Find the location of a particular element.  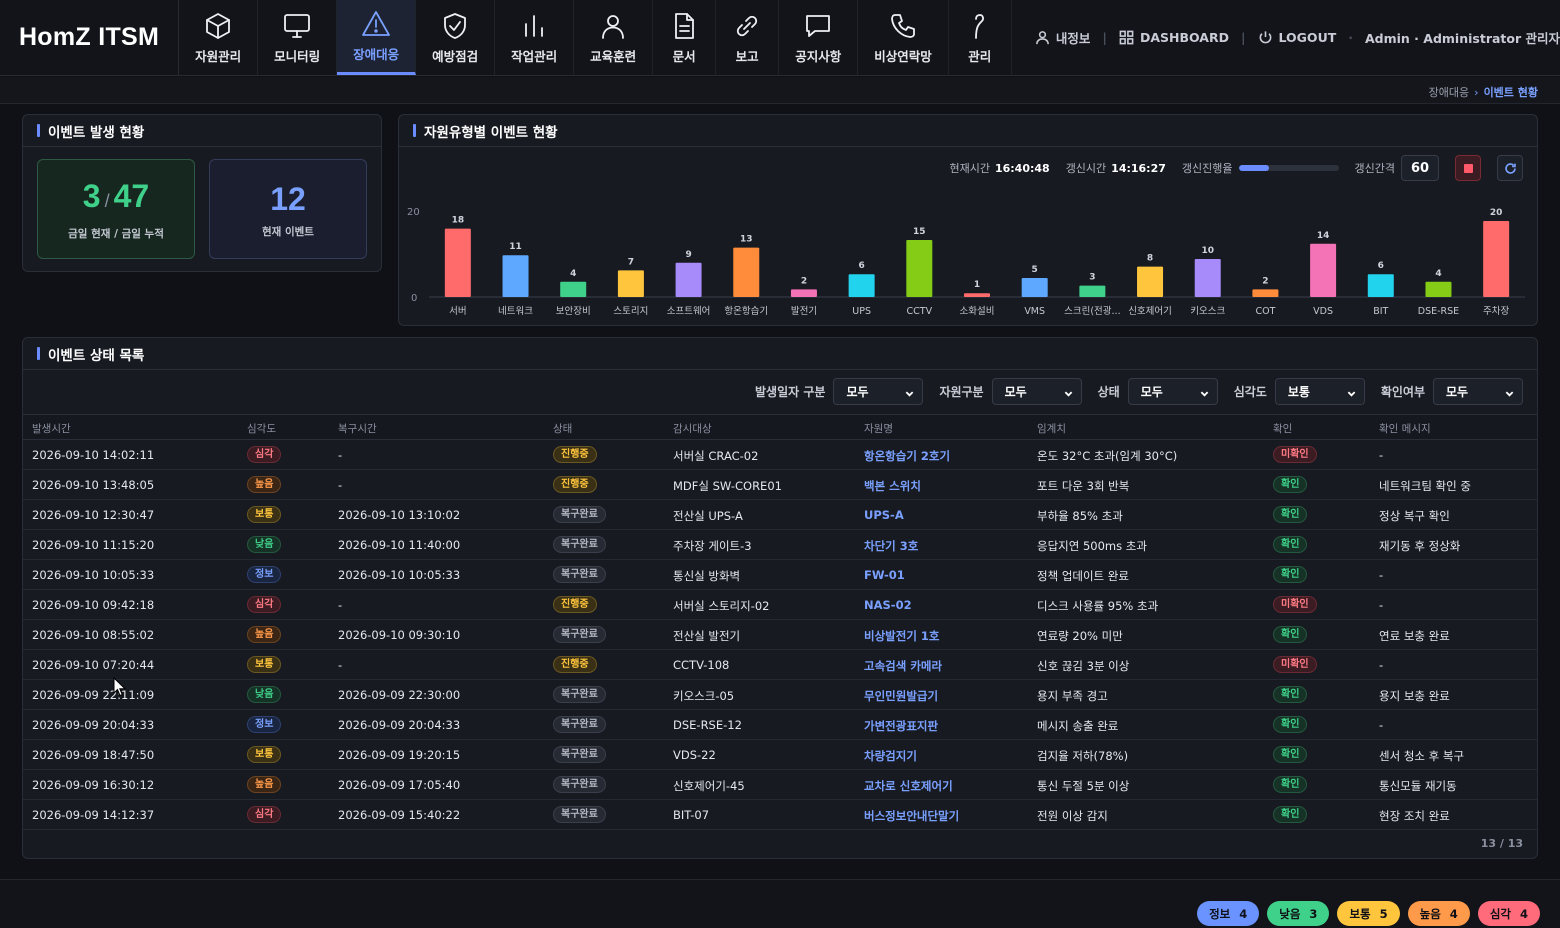

app-logo: HomZ ITSM is located at coordinates (90, 37).